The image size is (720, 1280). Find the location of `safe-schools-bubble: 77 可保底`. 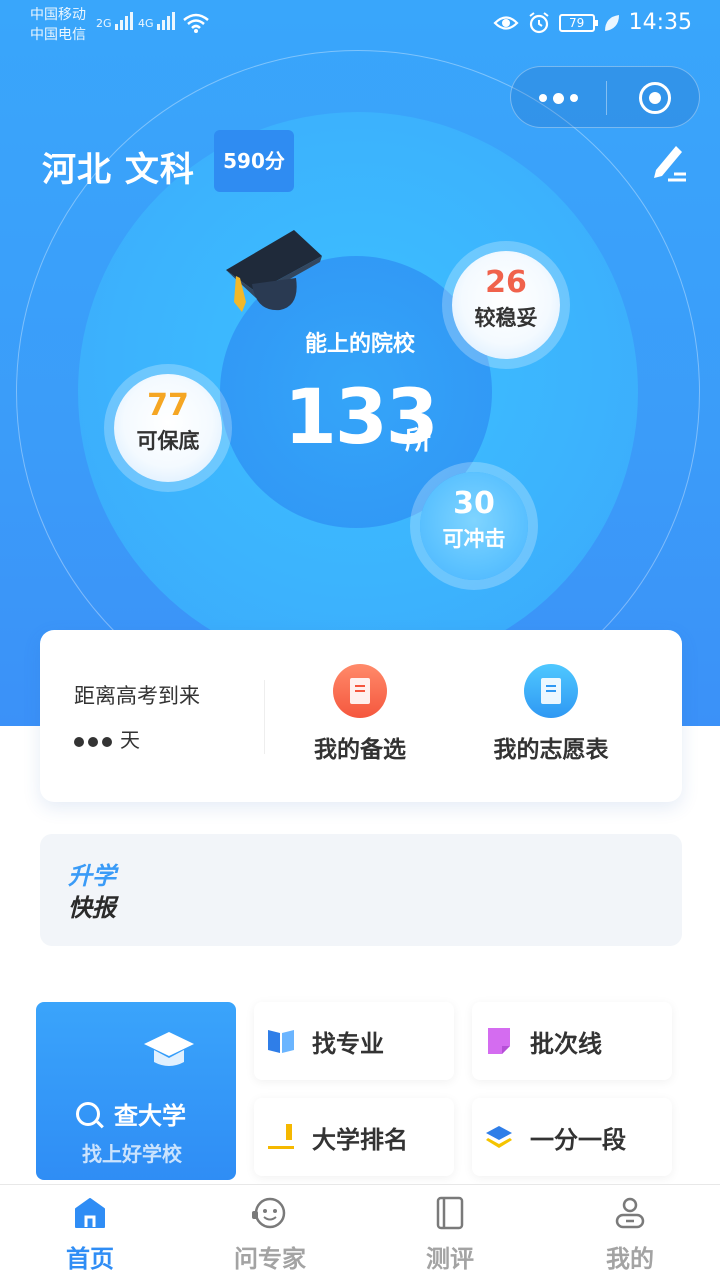

safe-schools-bubble: 77 可保底 is located at coordinates (168, 428).